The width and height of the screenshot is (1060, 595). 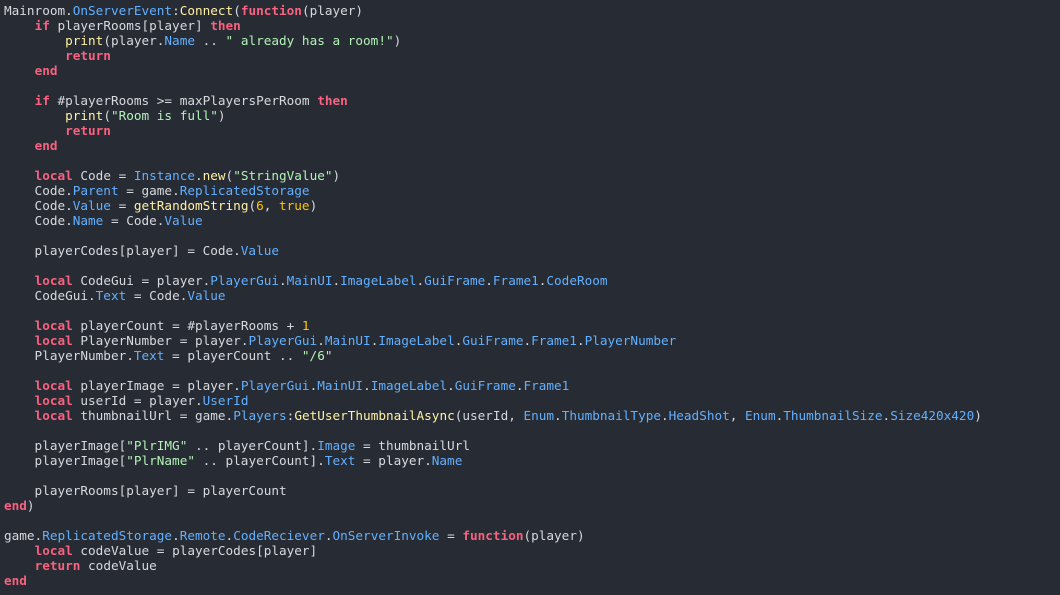 I want to click on code-line: local codeValue = playerCodes[player], so click(x=493, y=550).